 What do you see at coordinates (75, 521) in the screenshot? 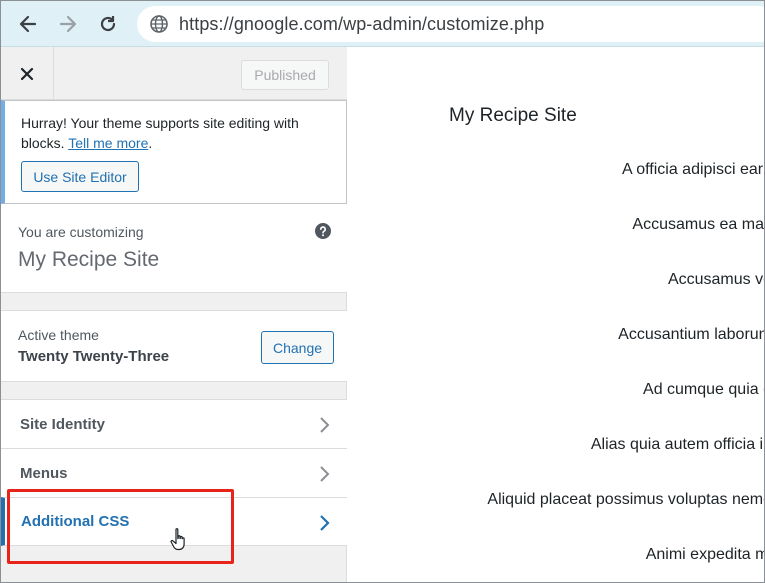
I see `sidebar-item-label: Additional CSS` at bounding box center [75, 521].